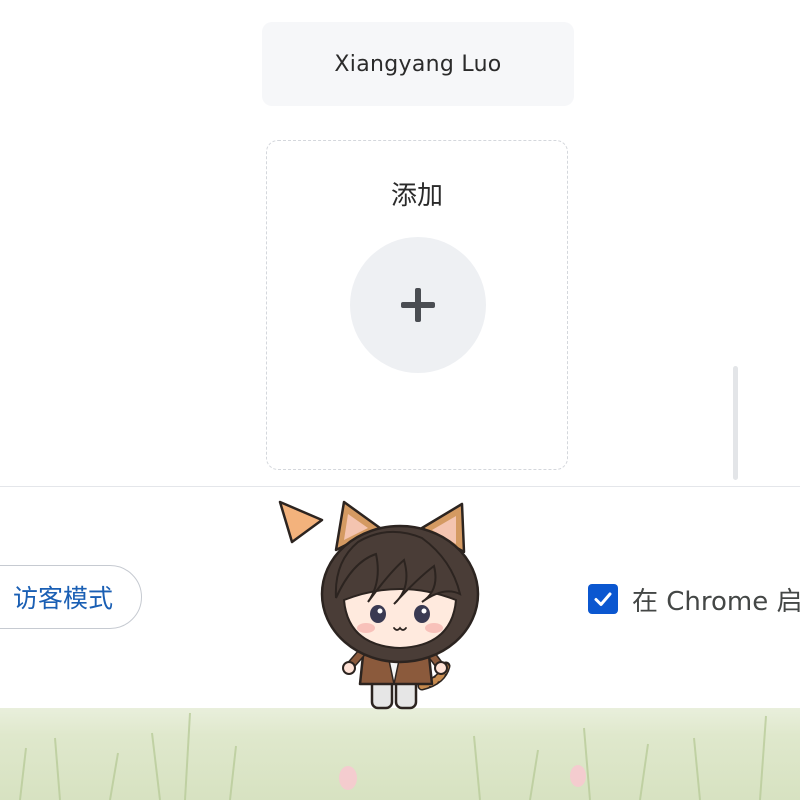 The height and width of the screenshot is (800, 800). Describe the element at coordinates (416, 196) in the screenshot. I see `add-profile-label: 添加` at that location.